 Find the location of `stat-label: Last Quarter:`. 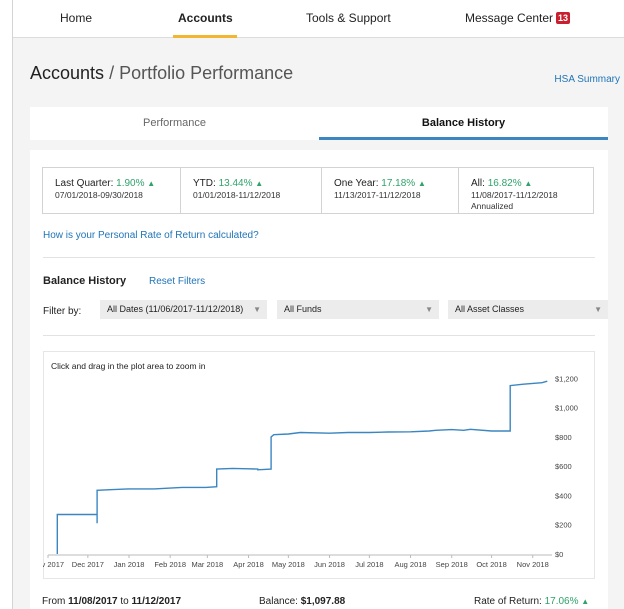

stat-label: Last Quarter: is located at coordinates (84, 183).